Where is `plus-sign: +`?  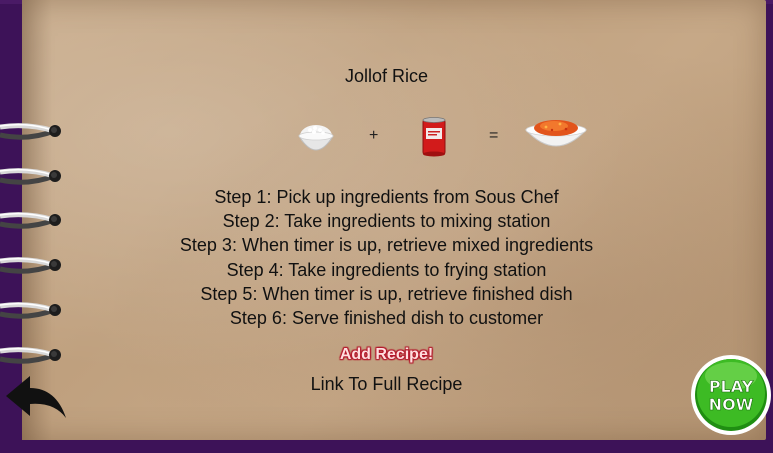
plus-sign: + is located at coordinates (374, 135).